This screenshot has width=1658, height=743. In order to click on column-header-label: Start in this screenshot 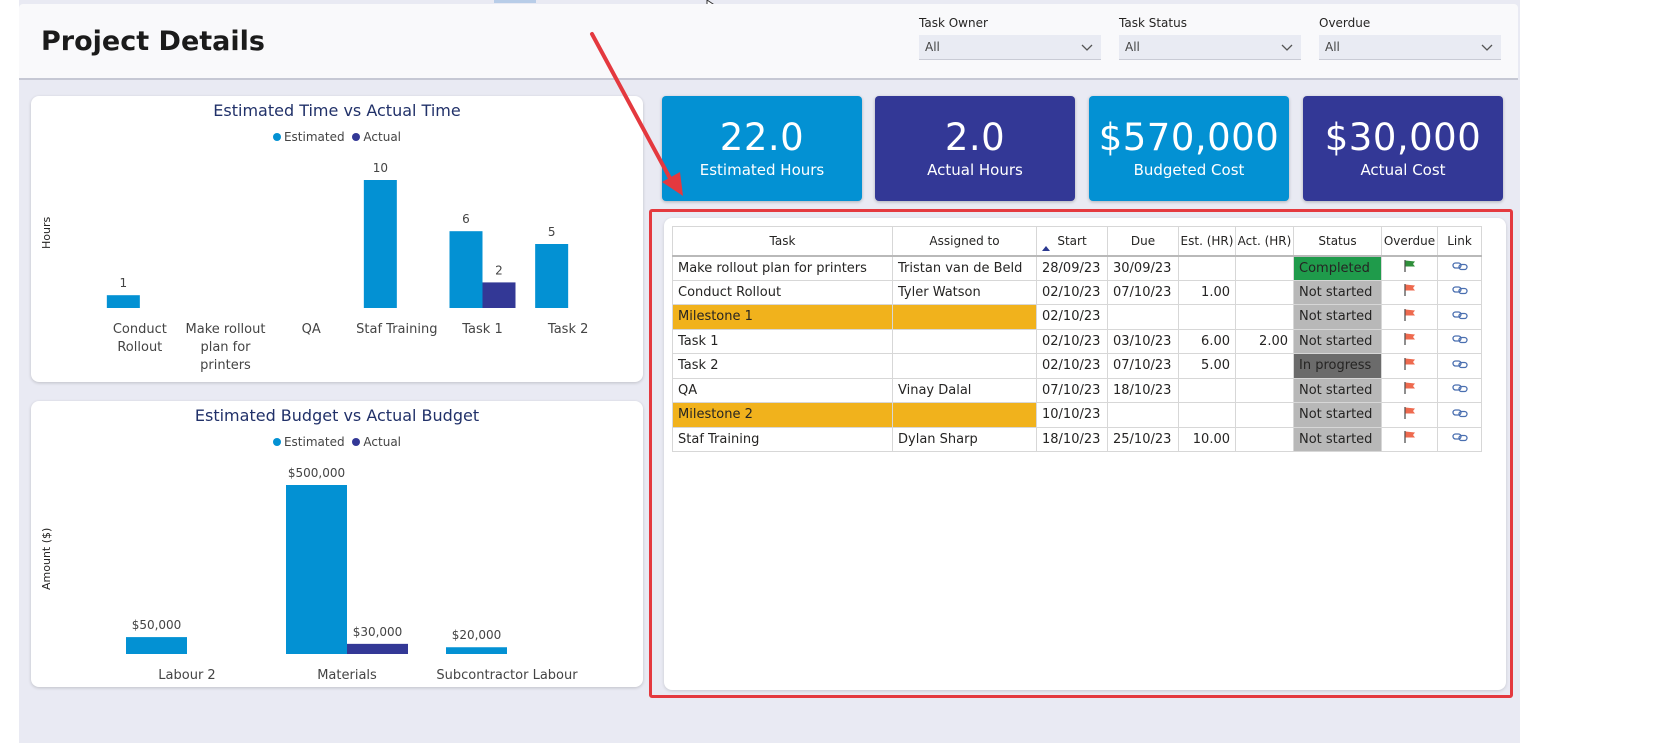, I will do `click(1072, 240)`.